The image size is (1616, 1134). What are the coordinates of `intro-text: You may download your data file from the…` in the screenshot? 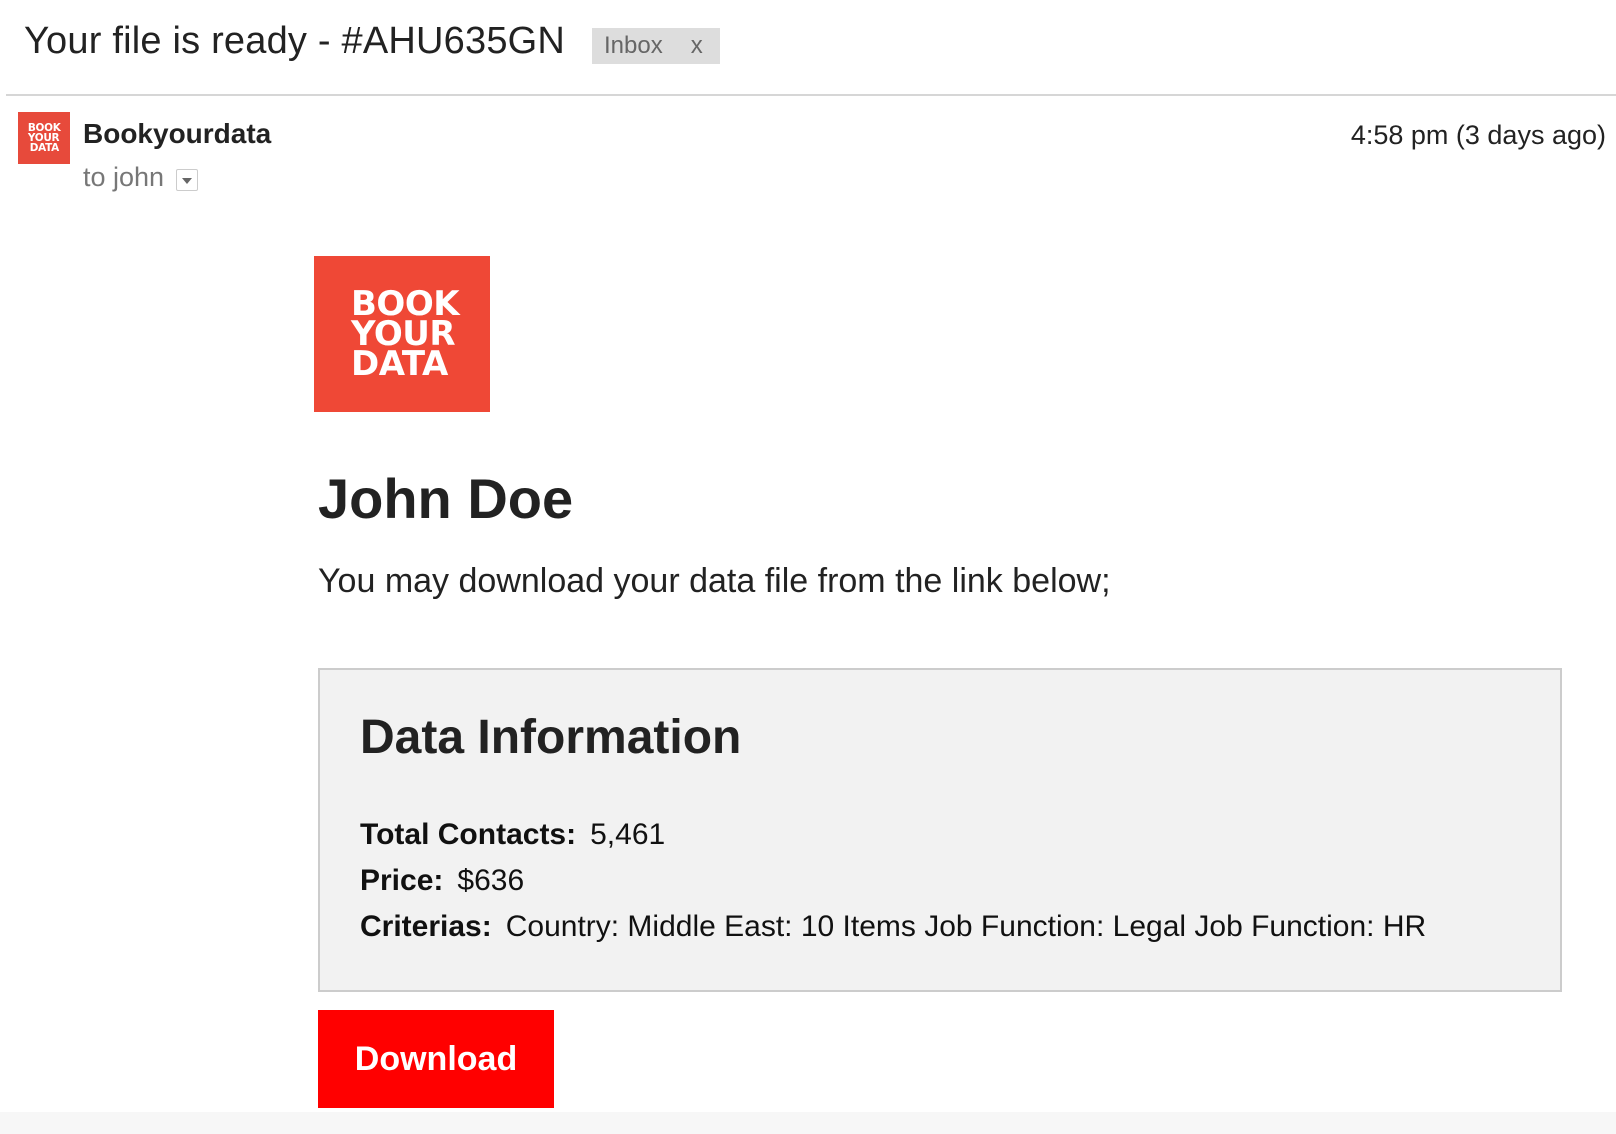 It's located at (714, 581).